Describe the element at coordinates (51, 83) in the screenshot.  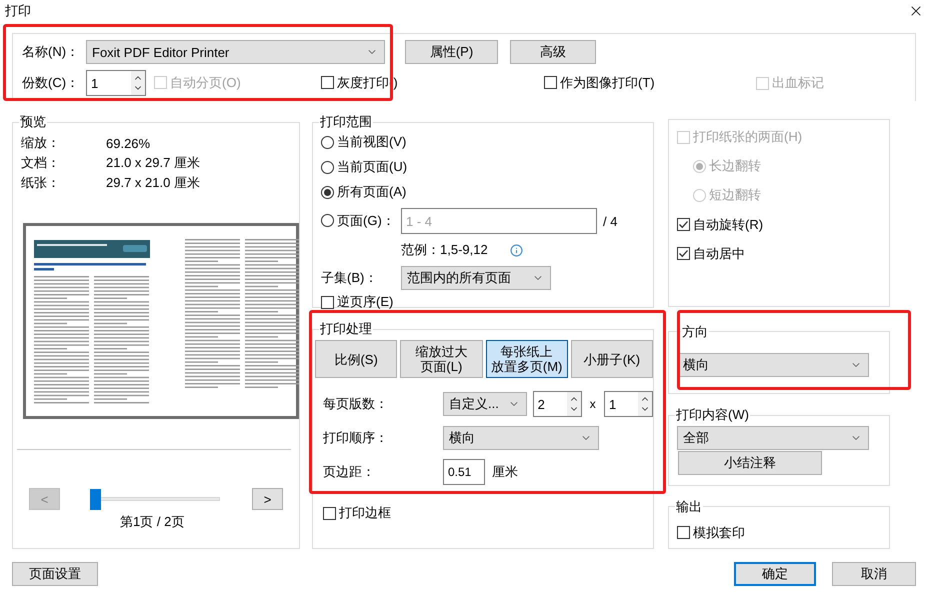
I see `field-label: 份数(C)：` at that location.